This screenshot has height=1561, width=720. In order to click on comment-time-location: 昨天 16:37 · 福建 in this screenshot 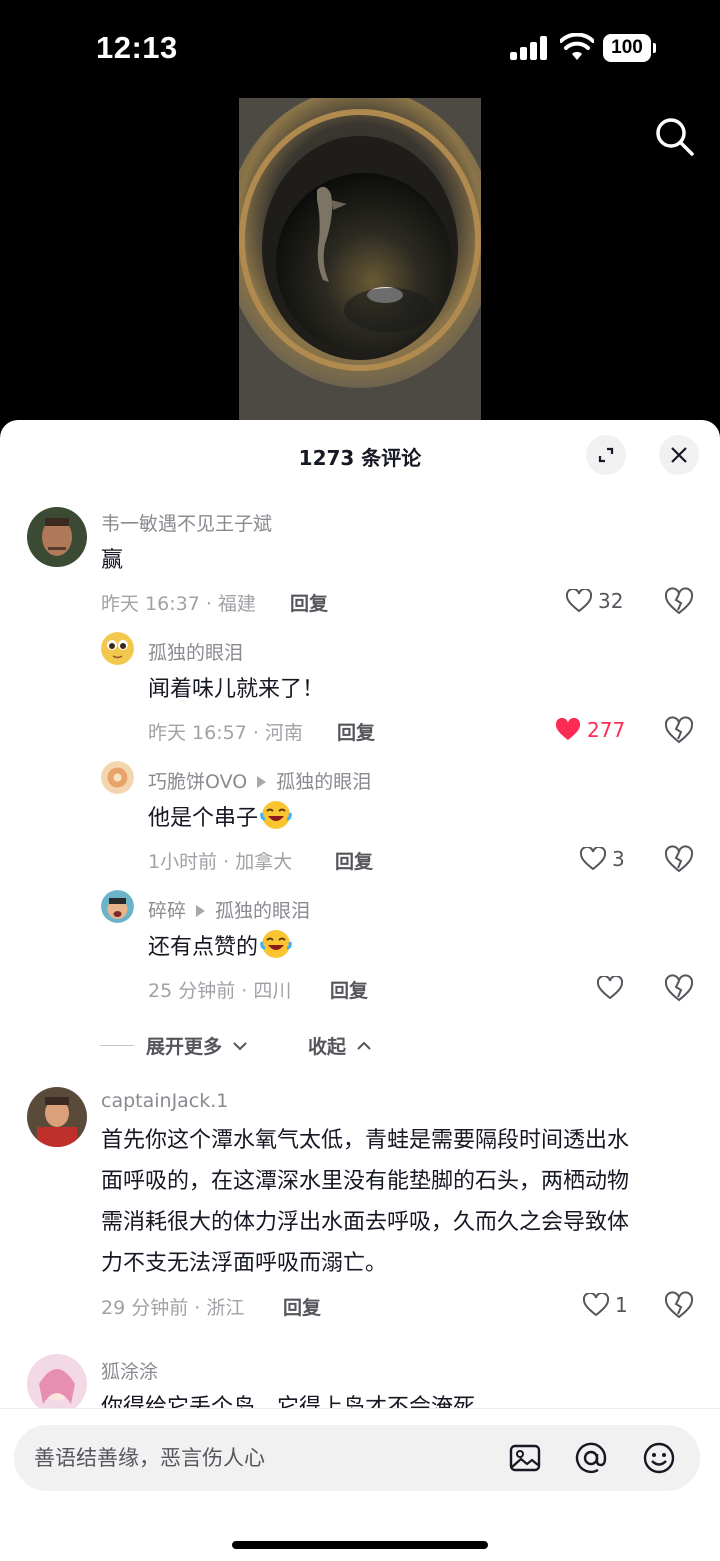, I will do `click(178, 604)`.